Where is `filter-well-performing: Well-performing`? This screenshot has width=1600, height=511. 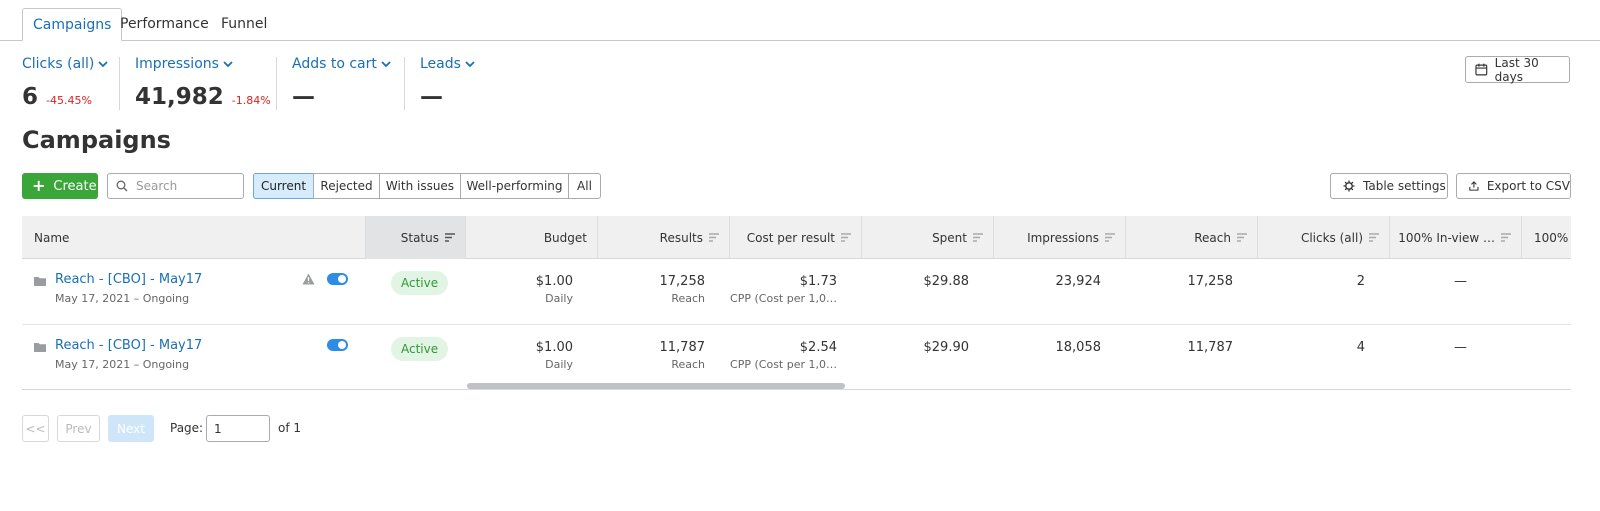
filter-well-performing: Well-performing is located at coordinates (514, 186).